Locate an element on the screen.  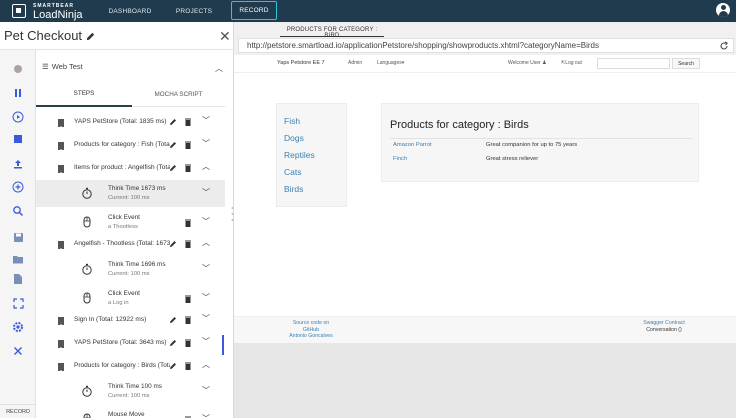
add-step-icon is located at coordinates (18, 187).